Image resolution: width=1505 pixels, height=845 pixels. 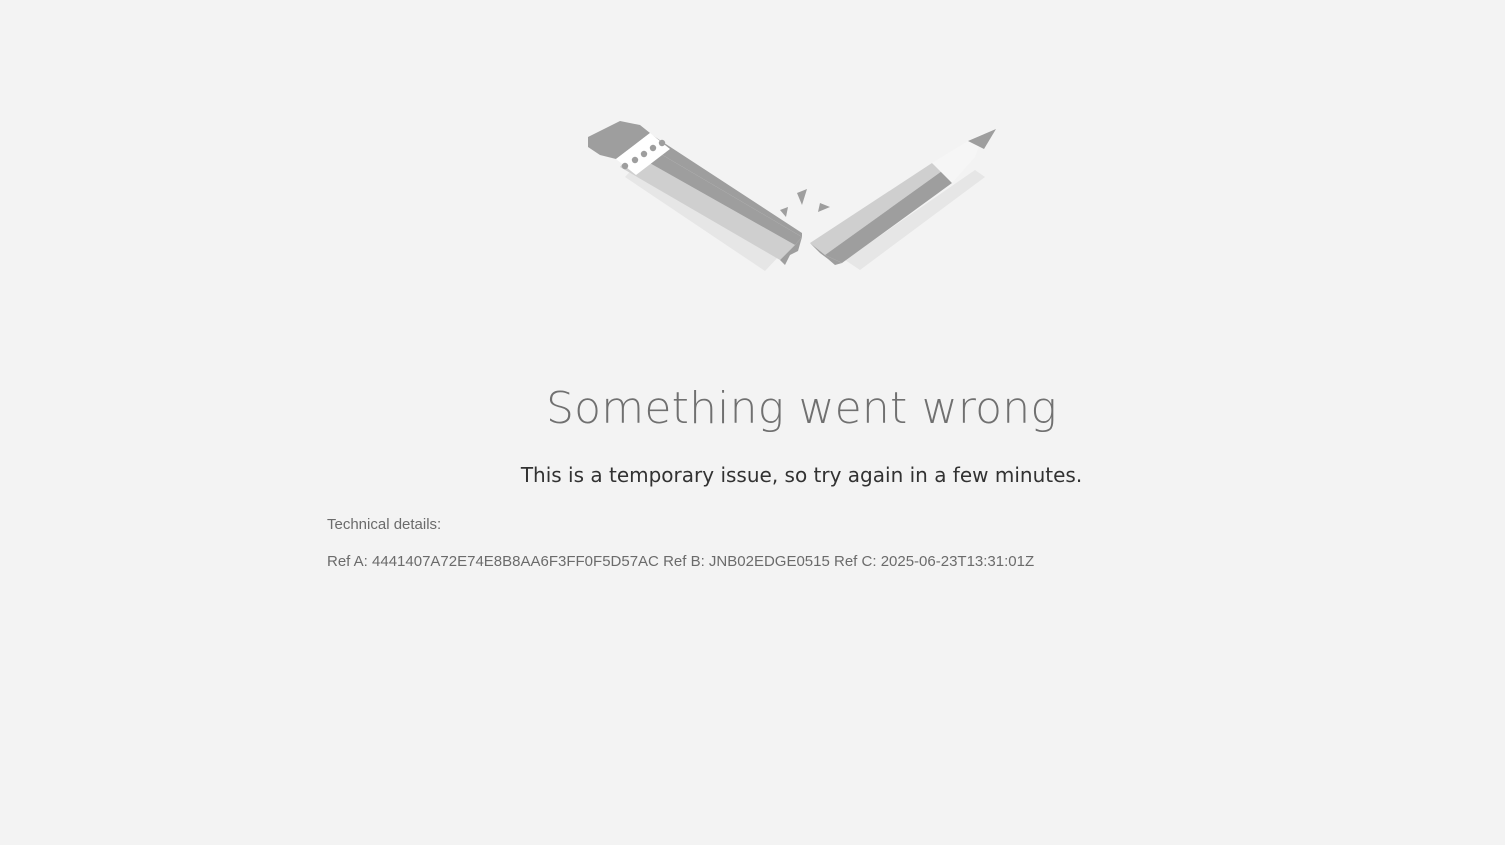 I want to click on technical-details-label: Technical details:, so click(x=384, y=524).